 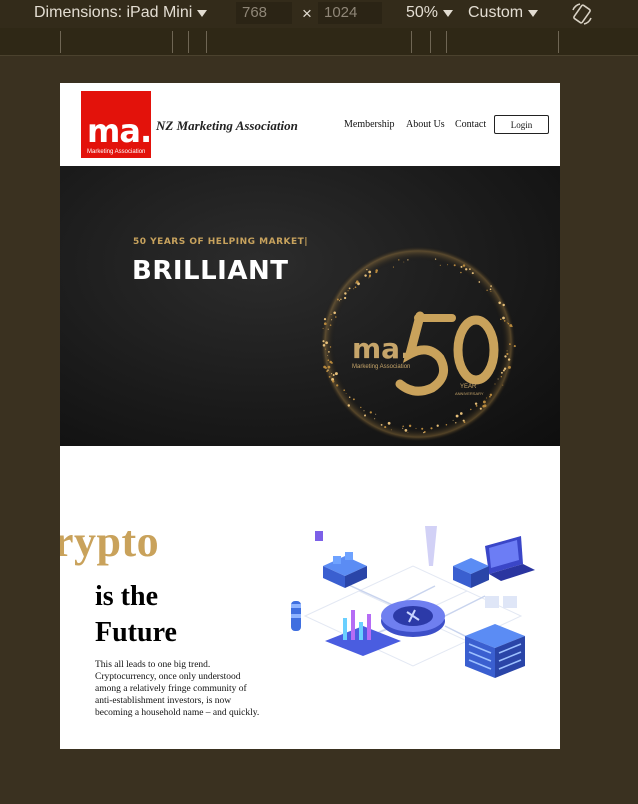 I want to click on crypto-heading: rypto, so click(x=110, y=541).